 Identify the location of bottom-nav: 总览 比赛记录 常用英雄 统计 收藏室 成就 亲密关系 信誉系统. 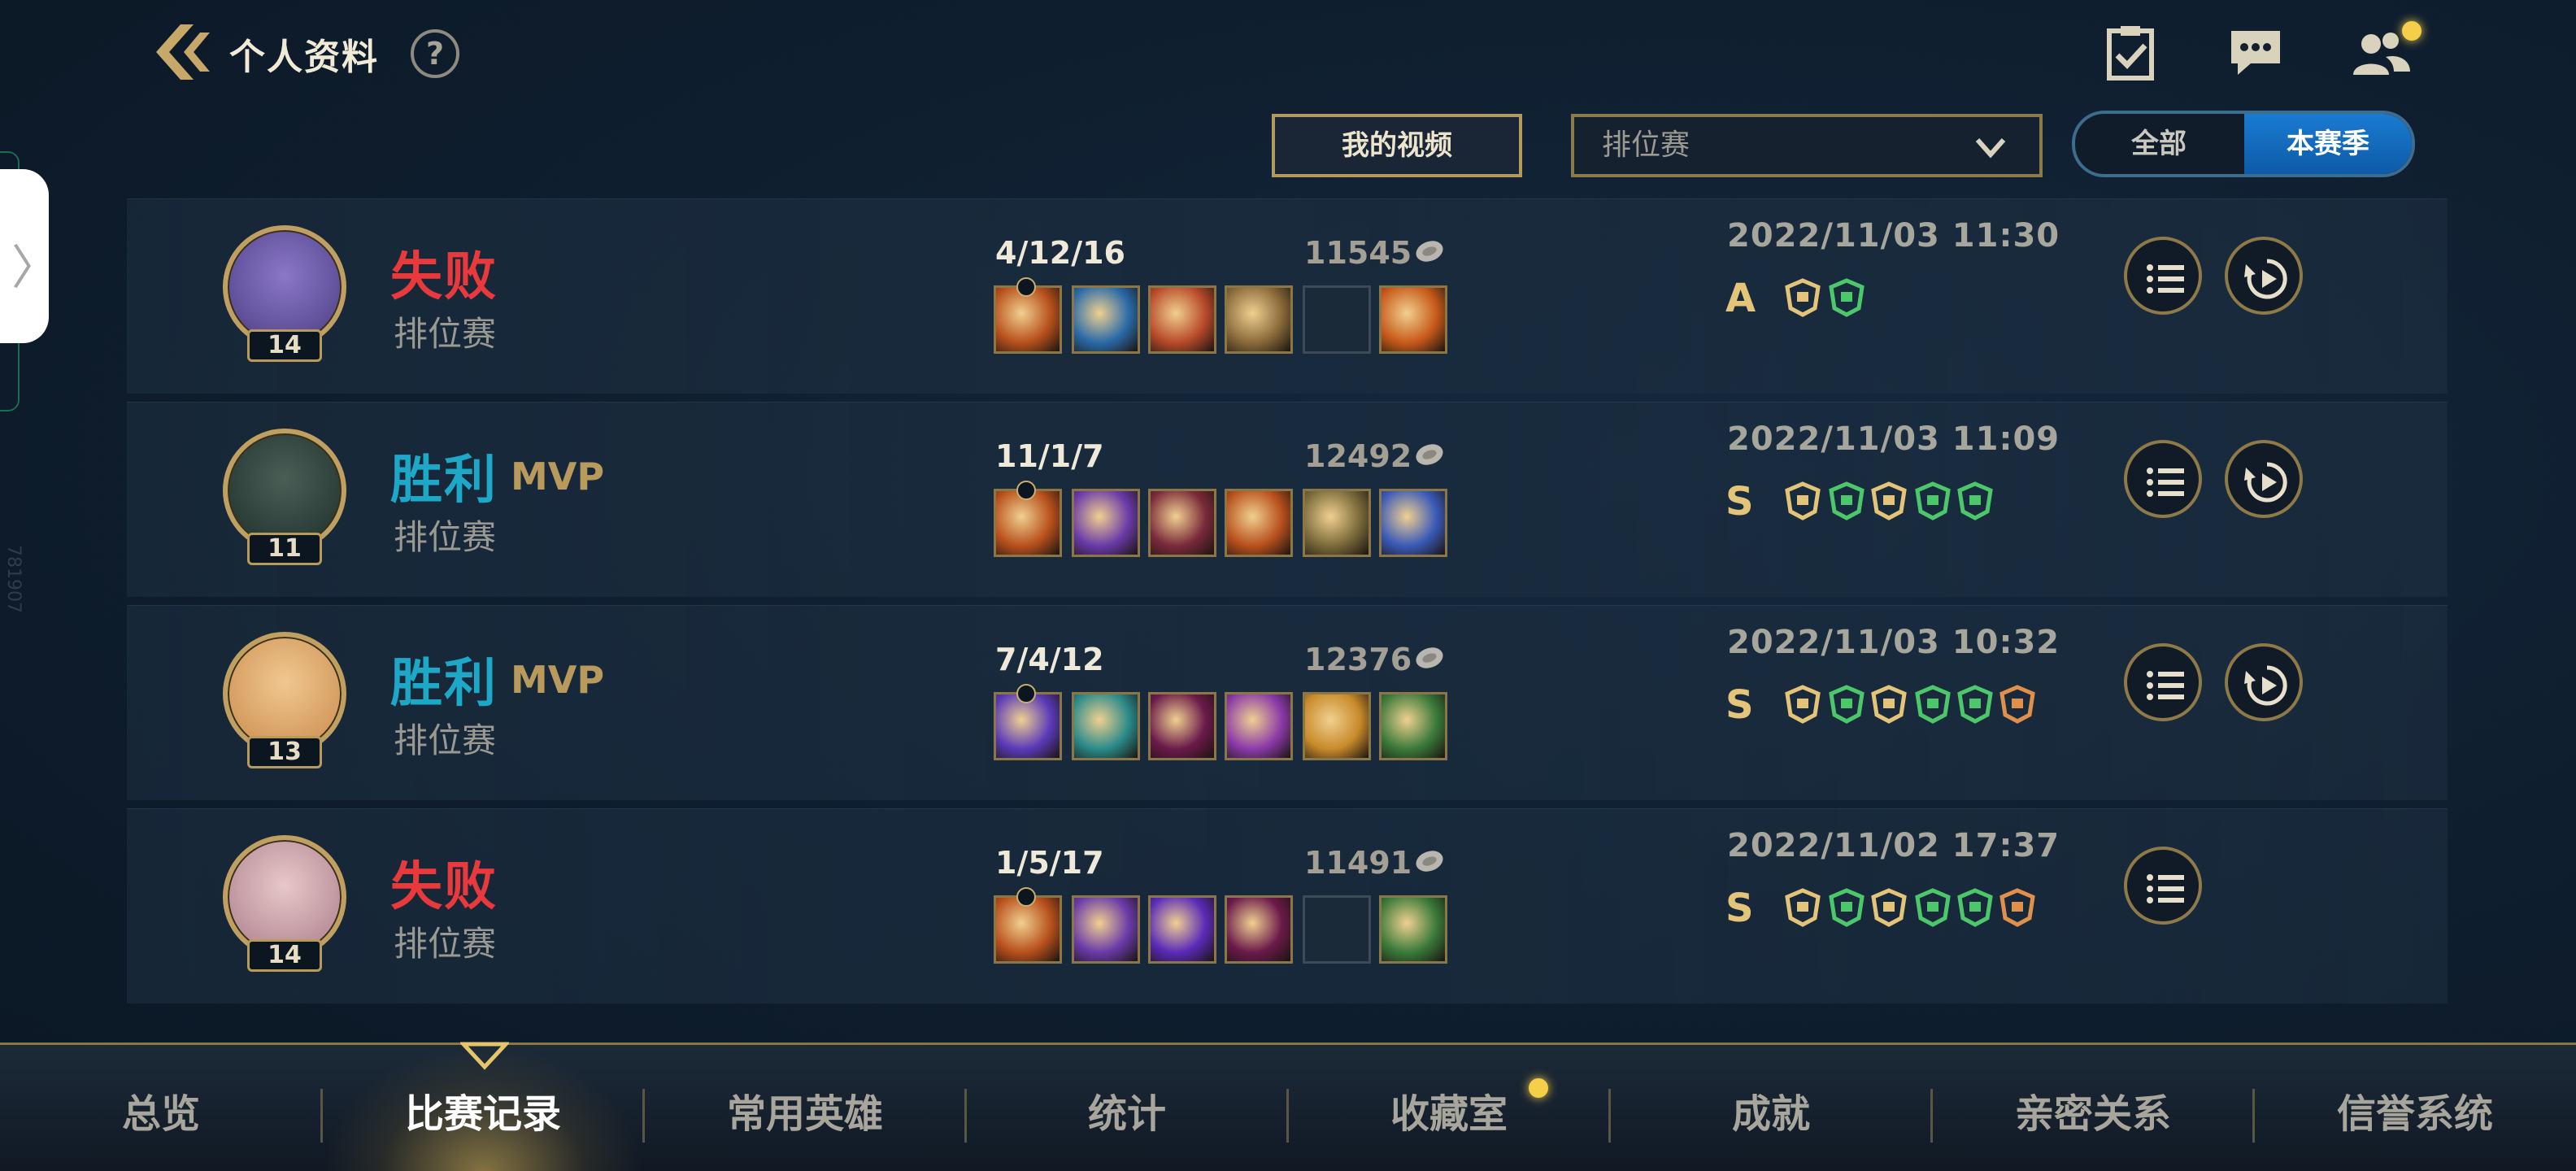
(1288, 1107).